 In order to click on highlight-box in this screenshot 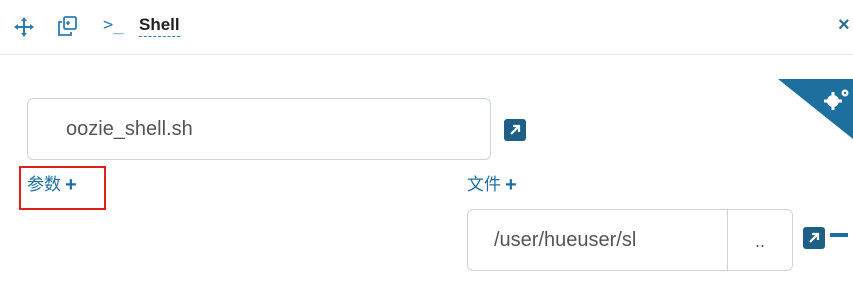, I will do `click(62, 188)`.